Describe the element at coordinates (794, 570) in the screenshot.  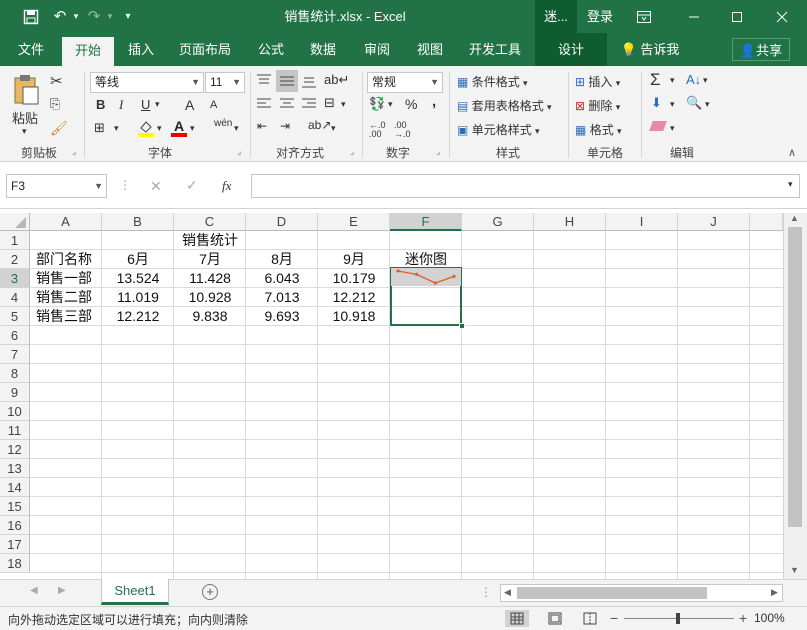
I see `scroll-down-icon: ▼` at that location.